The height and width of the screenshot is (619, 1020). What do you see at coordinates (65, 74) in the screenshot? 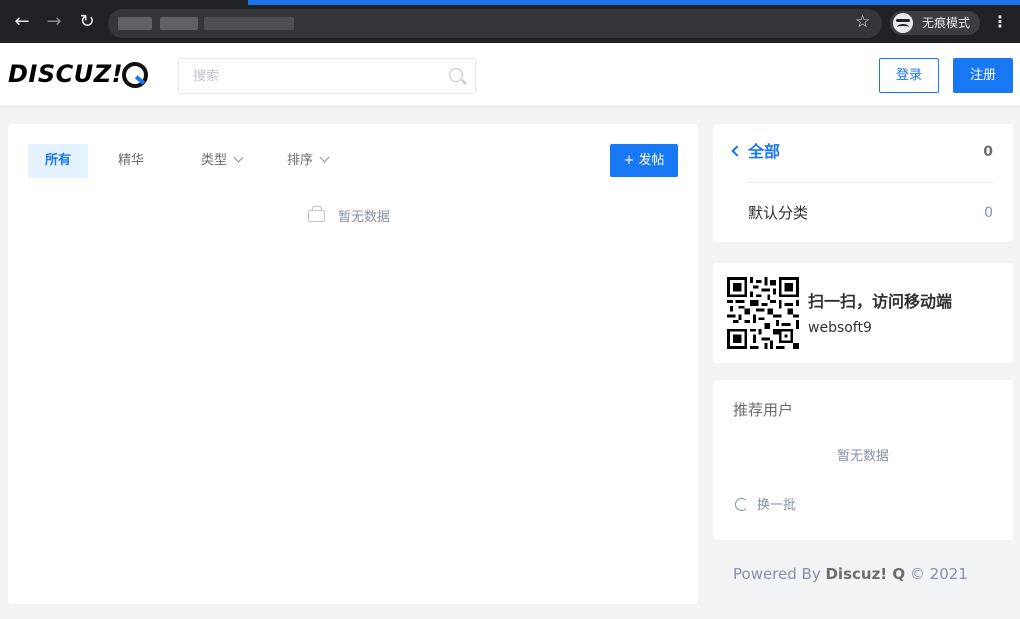
I see `site-logo: DISCUZ!` at bounding box center [65, 74].